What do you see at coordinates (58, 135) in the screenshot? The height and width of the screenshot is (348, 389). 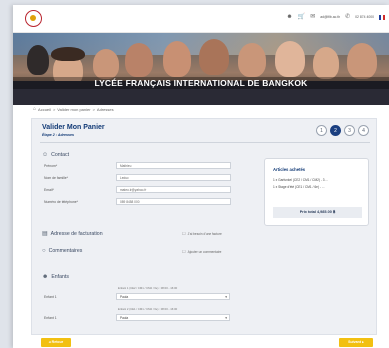 I see `page-subtitle: Étape 2 : Adresses` at bounding box center [58, 135].